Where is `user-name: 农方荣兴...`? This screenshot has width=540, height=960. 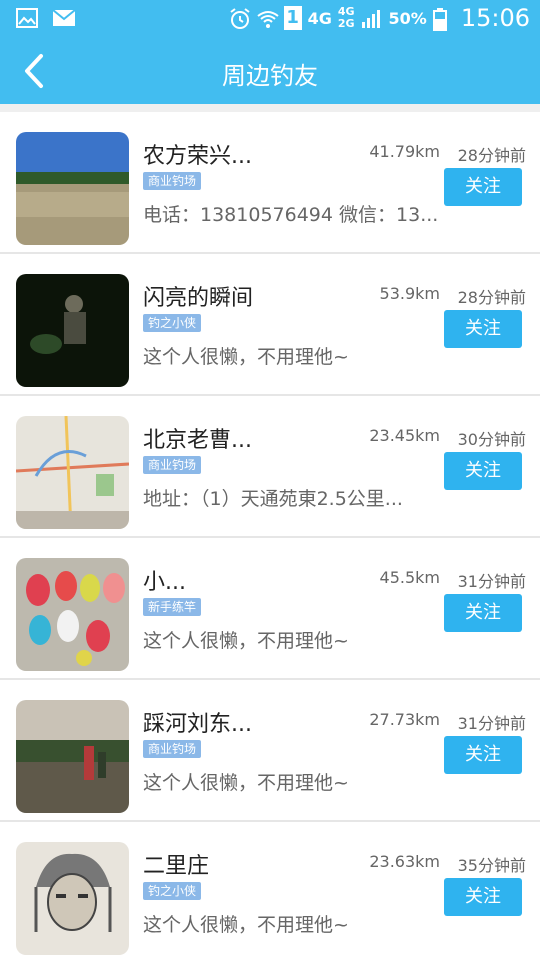 user-name: 农方荣兴... is located at coordinates (197, 156).